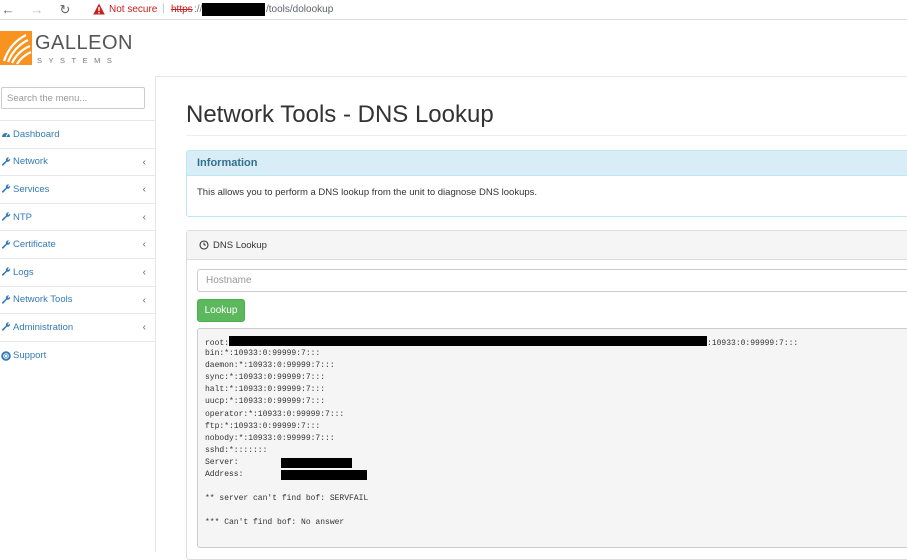 Image resolution: width=907 pixels, height=560 pixels. What do you see at coordinates (43, 327) in the screenshot?
I see `sidebar-item-label: Administration` at bounding box center [43, 327].